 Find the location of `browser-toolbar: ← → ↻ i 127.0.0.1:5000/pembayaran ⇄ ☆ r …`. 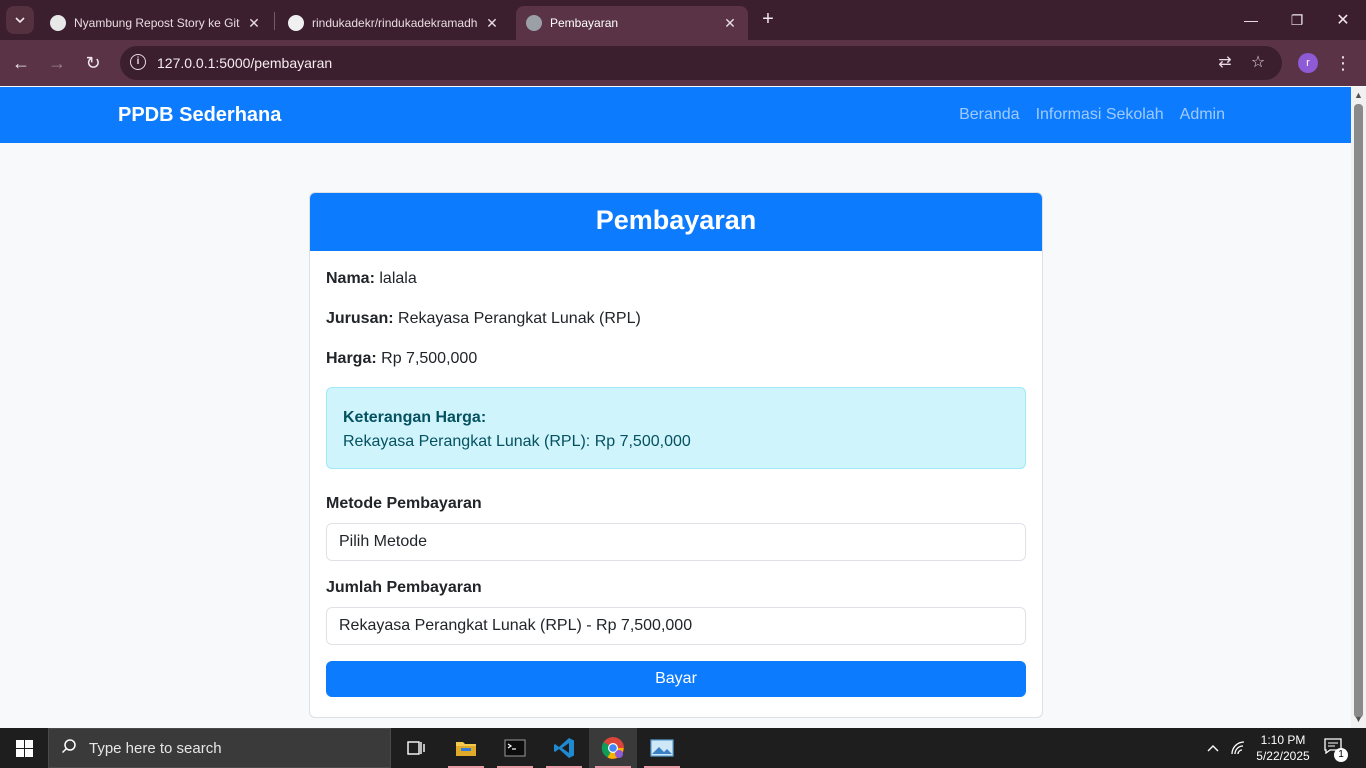

browser-toolbar: ← → ↻ i 127.0.0.1:5000/pembayaran ⇄ ☆ r … is located at coordinates (683, 63).